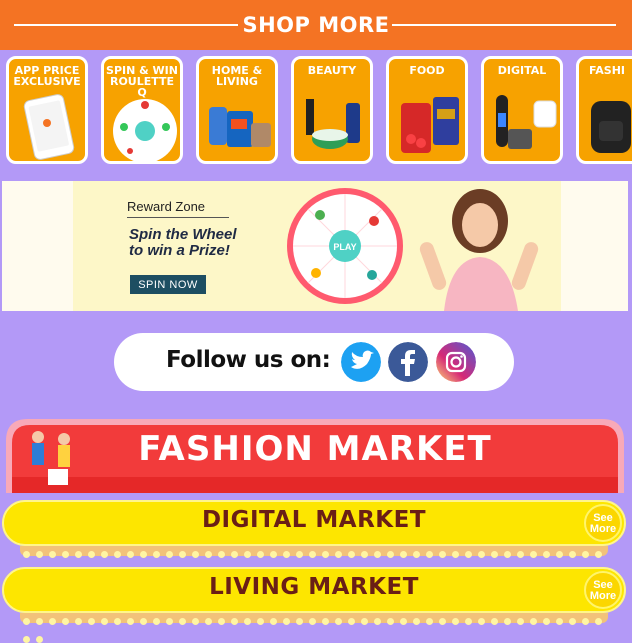 The height and width of the screenshot is (643, 632). I want to click on instagram-icon, so click(456, 362).